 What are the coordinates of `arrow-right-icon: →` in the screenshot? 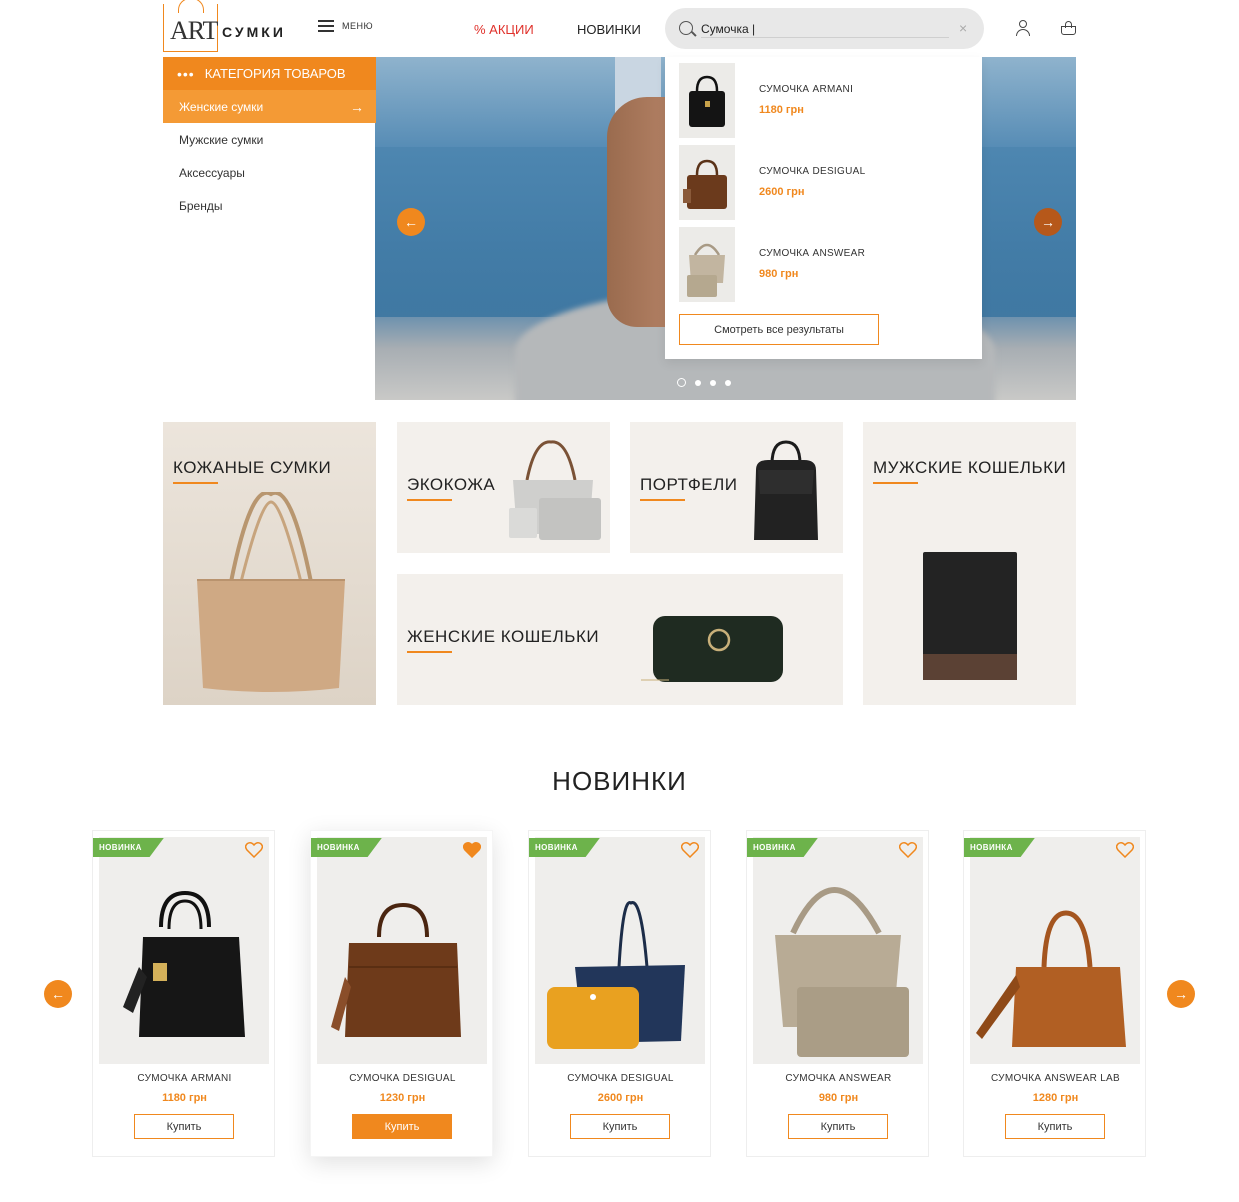 It's located at (357, 107).